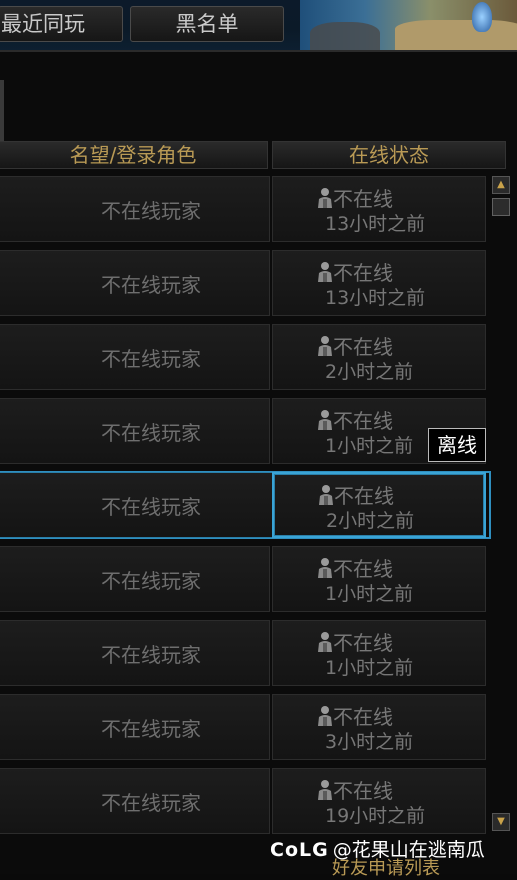 This screenshot has height=880, width=517. I want to click on scene-sand, so click(456, 35).